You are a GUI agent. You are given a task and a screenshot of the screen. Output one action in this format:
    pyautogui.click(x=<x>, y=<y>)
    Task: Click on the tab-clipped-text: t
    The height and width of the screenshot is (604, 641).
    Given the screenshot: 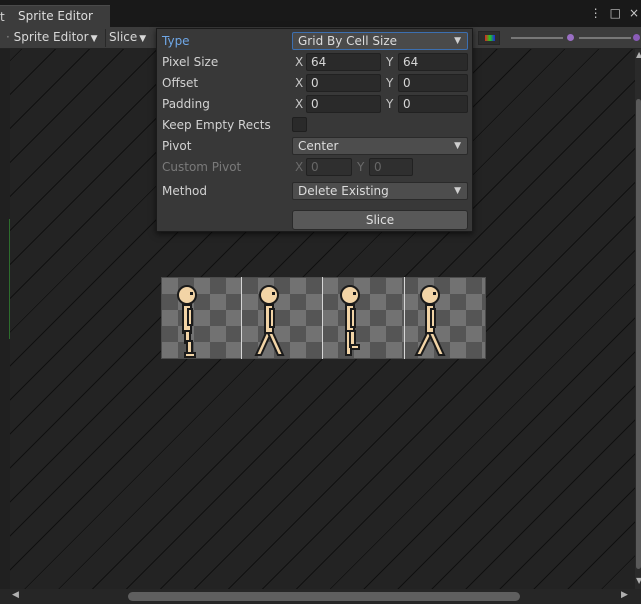 What is the action you would take?
    pyautogui.click(x=2, y=17)
    